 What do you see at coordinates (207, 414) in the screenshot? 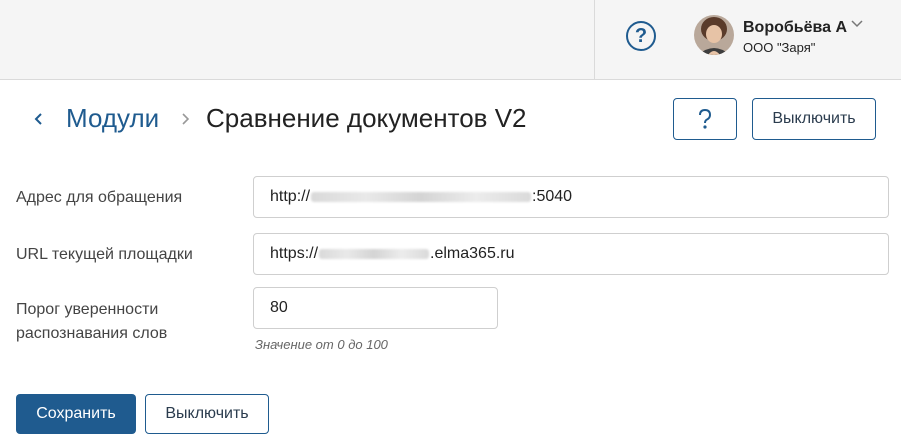
I see `disable-button-bottom: Выключить` at bounding box center [207, 414].